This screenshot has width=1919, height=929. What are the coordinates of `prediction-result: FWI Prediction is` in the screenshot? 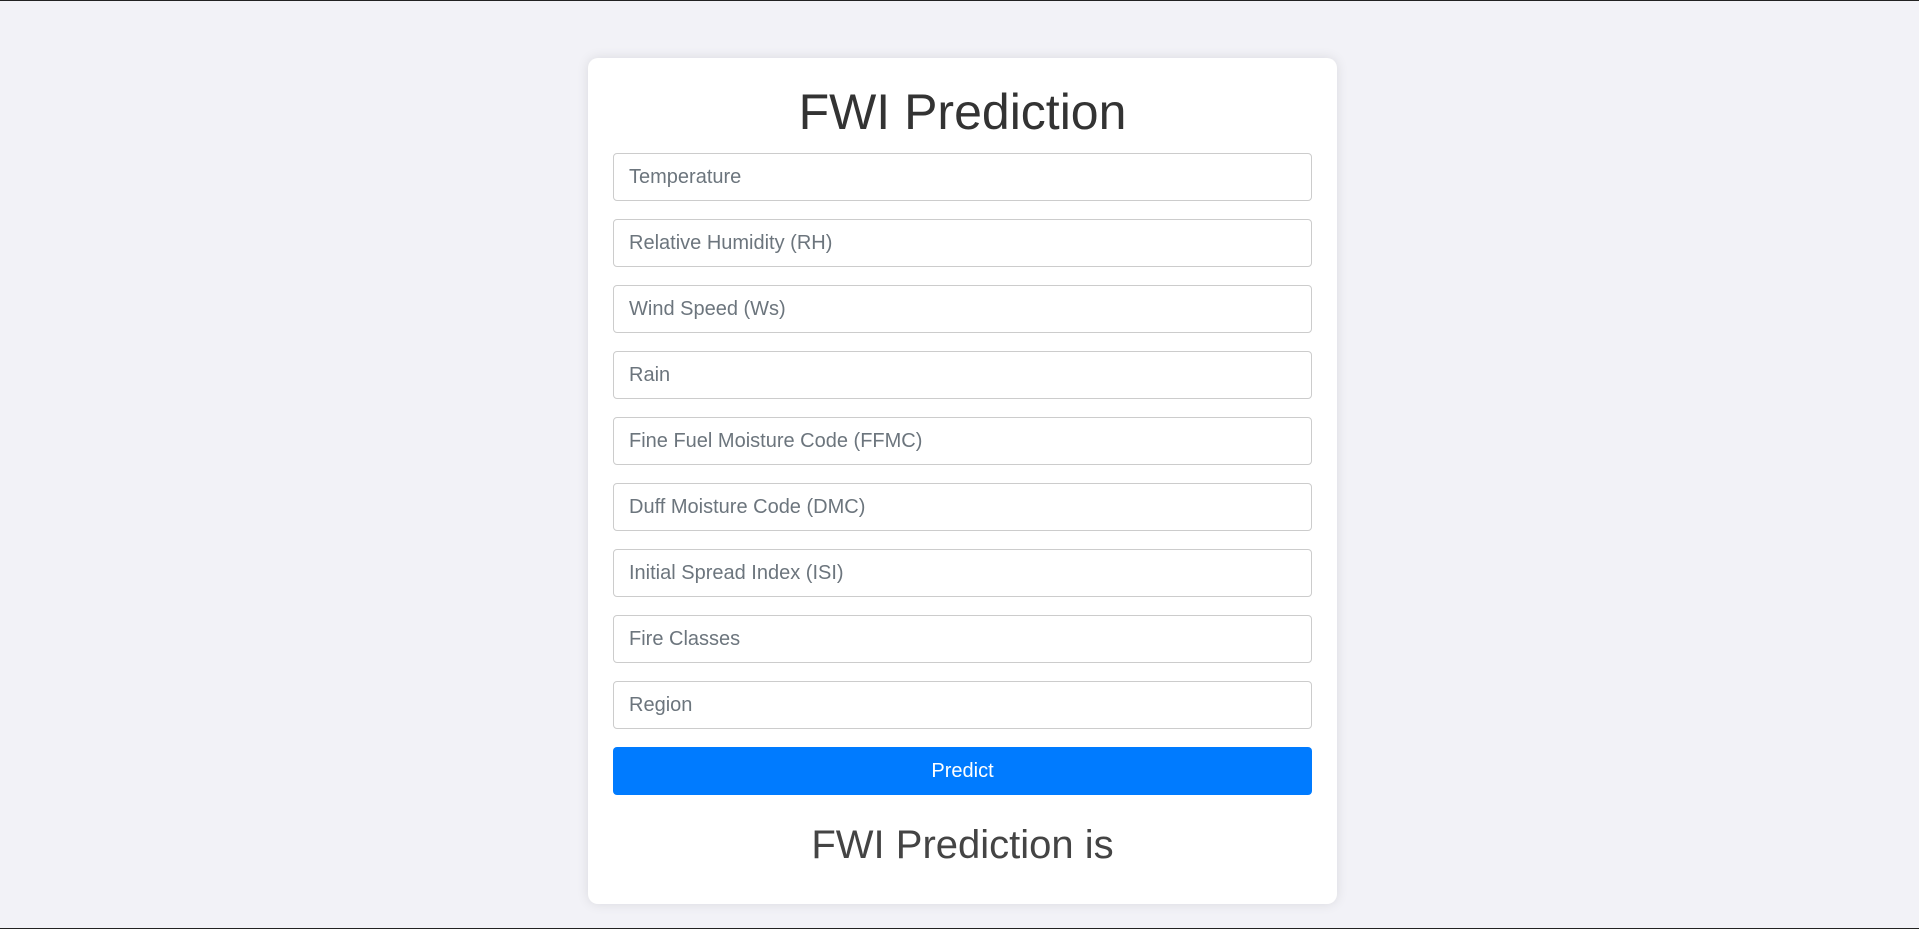 It's located at (962, 845).